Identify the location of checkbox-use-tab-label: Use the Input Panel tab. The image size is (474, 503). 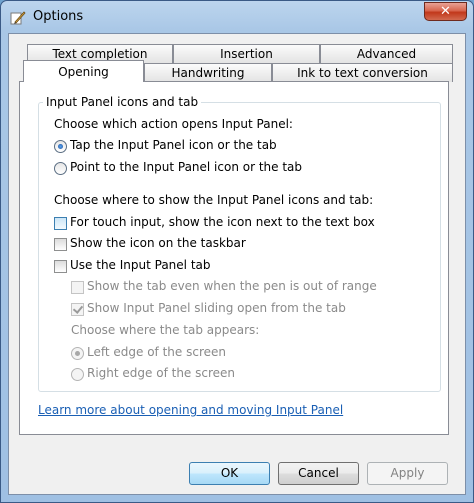
(140, 265).